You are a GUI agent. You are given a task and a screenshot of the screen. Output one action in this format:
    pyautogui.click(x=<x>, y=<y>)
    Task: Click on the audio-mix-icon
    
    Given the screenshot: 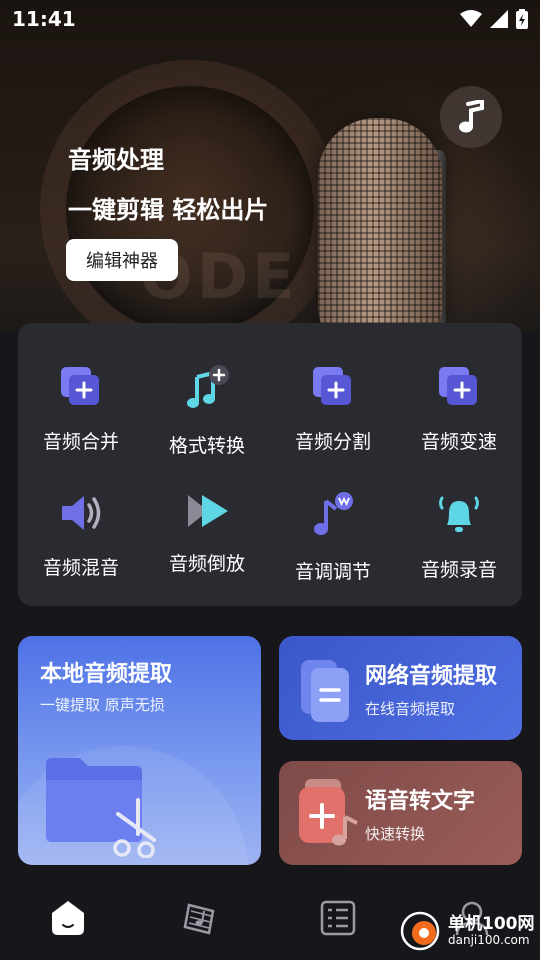 What is the action you would take?
    pyautogui.click(x=81, y=513)
    